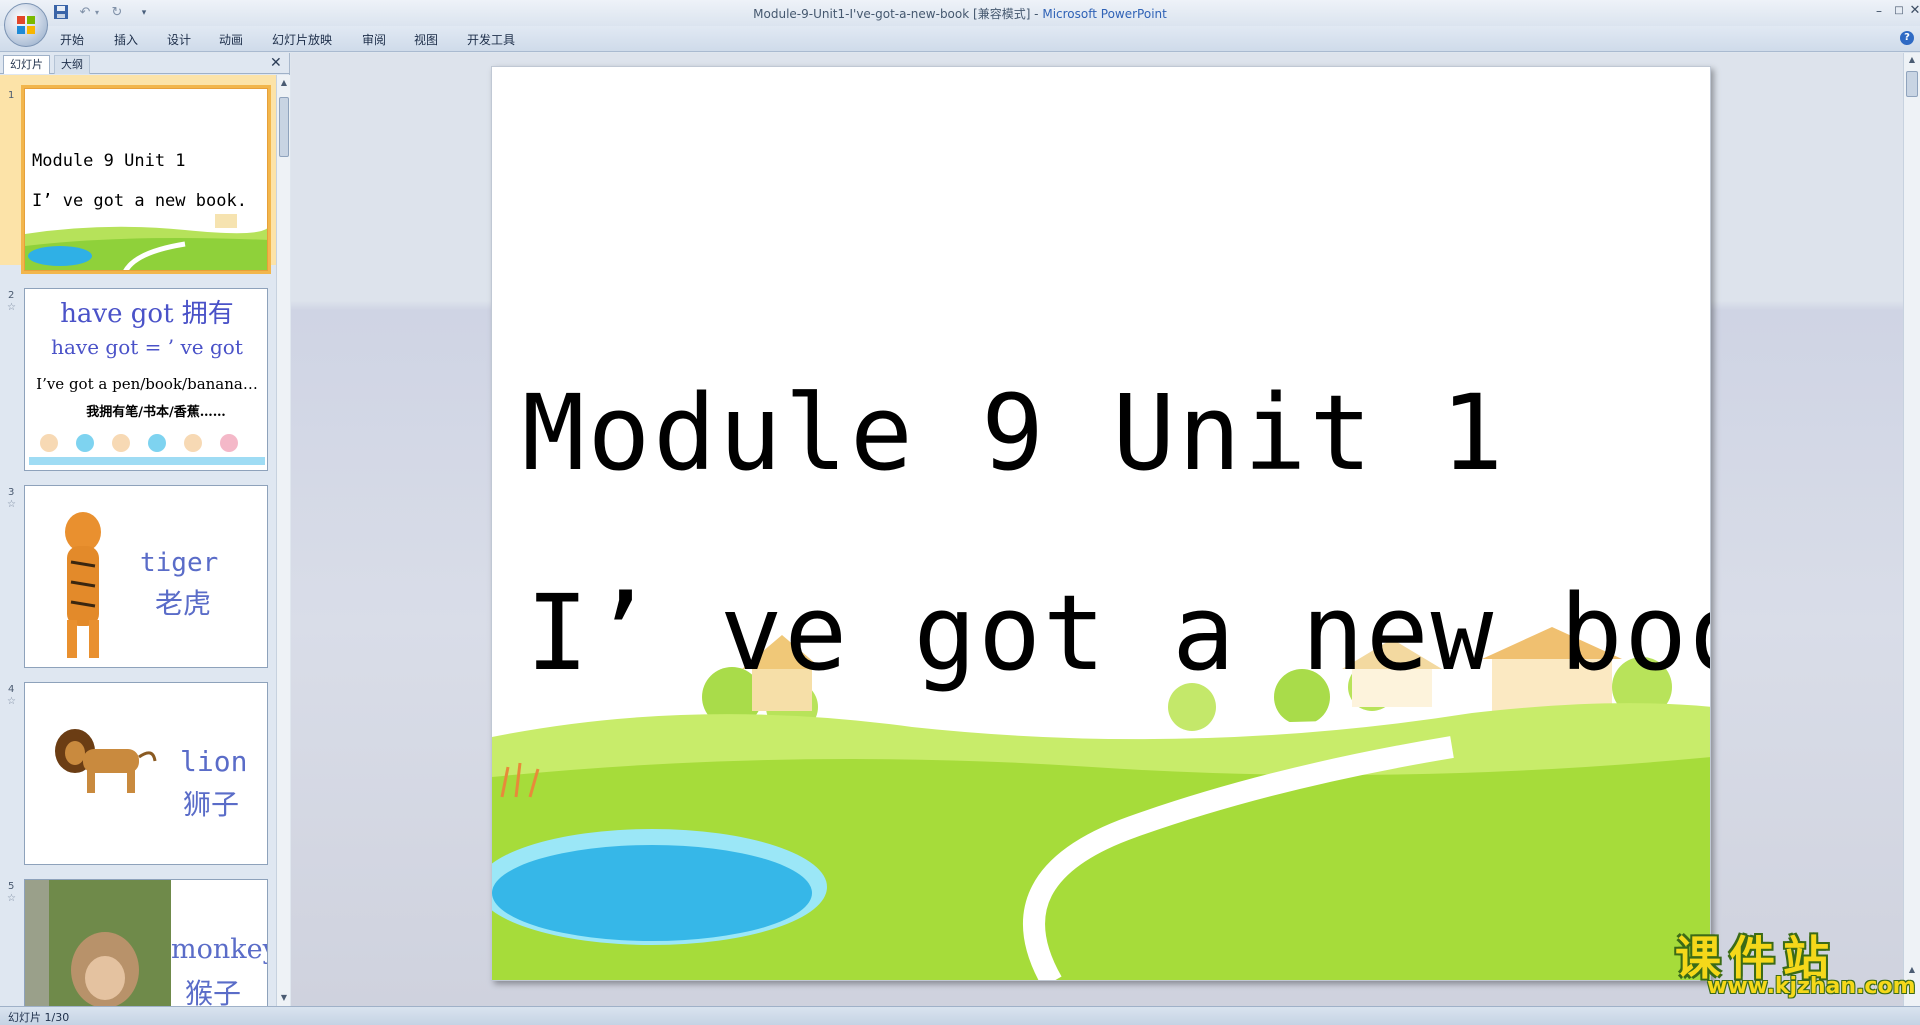  What do you see at coordinates (146, 179) in the screenshot?
I see `slide-thumbnail: Module 9 Unit 1 I’ ve got a new book.` at bounding box center [146, 179].